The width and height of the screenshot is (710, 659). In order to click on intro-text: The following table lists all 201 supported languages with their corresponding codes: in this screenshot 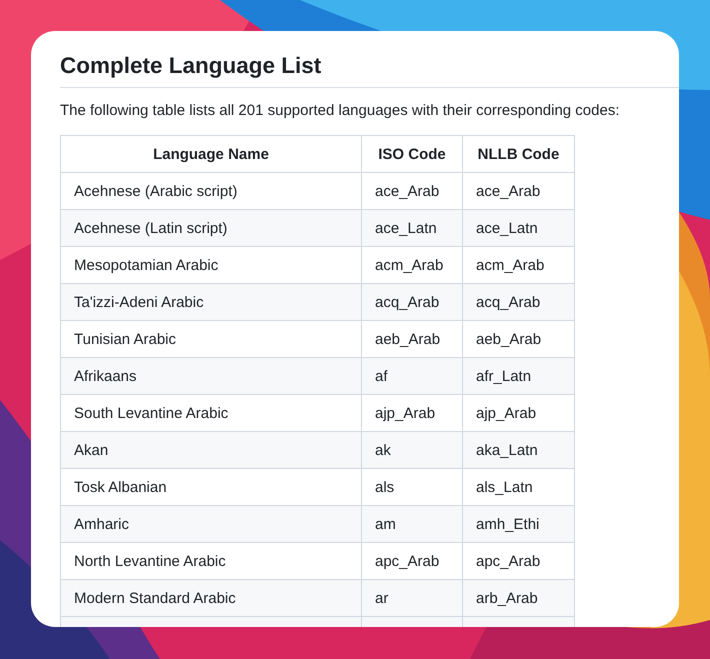, I will do `click(340, 110)`.